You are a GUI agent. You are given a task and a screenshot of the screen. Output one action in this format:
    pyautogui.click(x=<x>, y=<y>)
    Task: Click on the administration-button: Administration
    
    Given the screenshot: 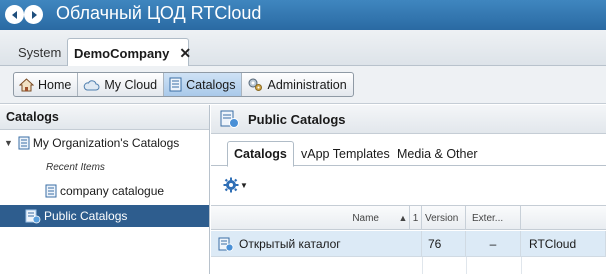 What is the action you would take?
    pyautogui.click(x=297, y=84)
    